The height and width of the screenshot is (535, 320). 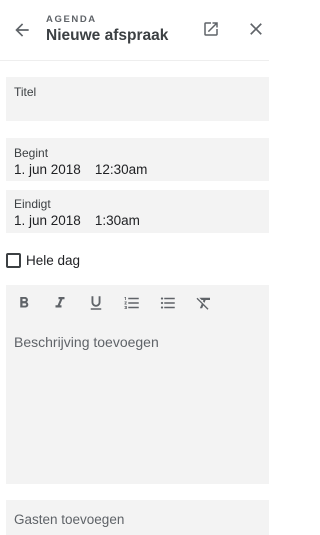 I want to click on numbered-list-icon, so click(x=131, y=303).